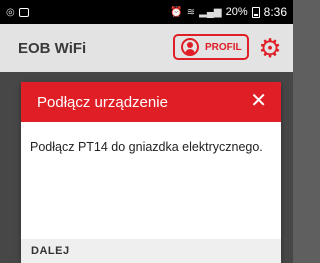 The height and width of the screenshot is (263, 320). What do you see at coordinates (52, 48) in the screenshot?
I see `app-title: EOB WiFi` at bounding box center [52, 48].